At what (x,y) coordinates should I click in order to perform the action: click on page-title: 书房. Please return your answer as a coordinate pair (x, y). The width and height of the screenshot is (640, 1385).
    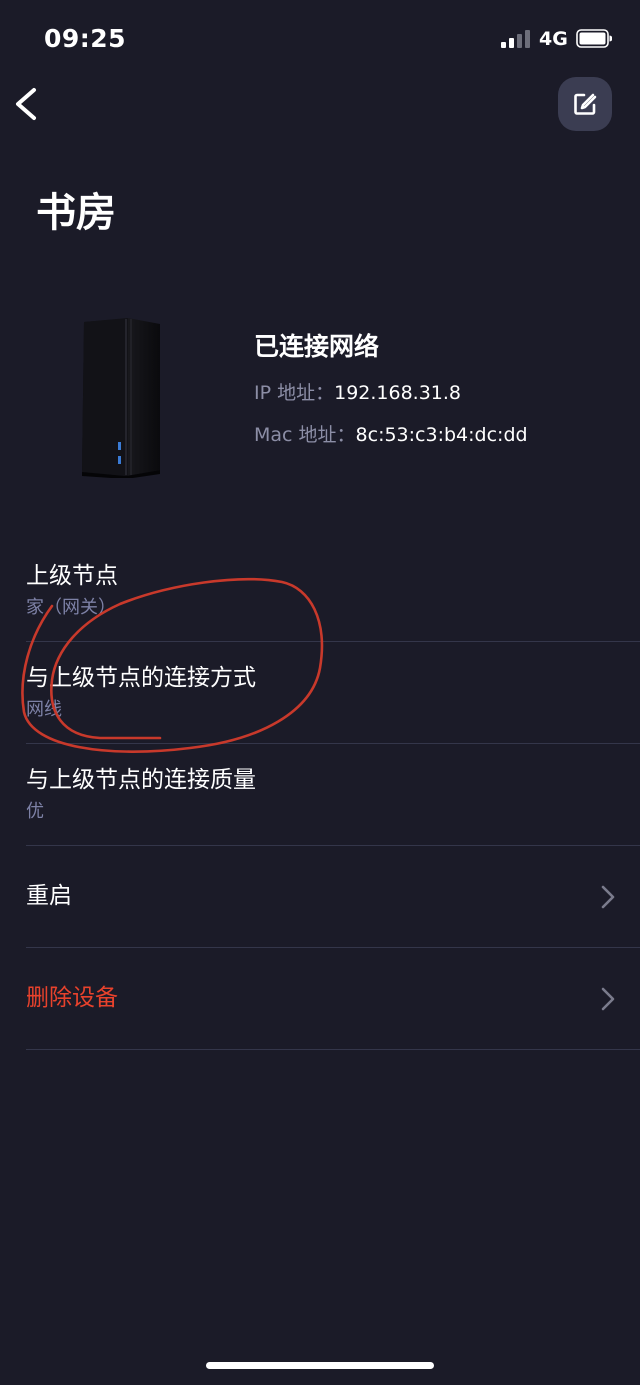
    Looking at the image, I should click on (76, 213).